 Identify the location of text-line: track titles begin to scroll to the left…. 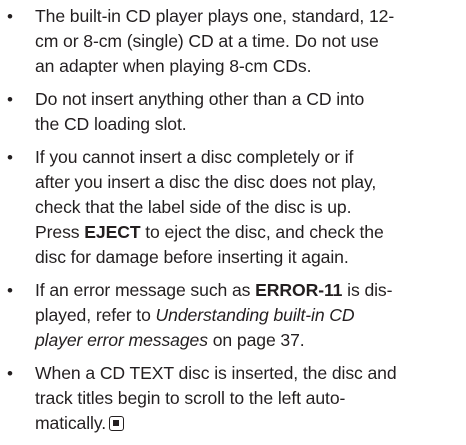
(190, 398).